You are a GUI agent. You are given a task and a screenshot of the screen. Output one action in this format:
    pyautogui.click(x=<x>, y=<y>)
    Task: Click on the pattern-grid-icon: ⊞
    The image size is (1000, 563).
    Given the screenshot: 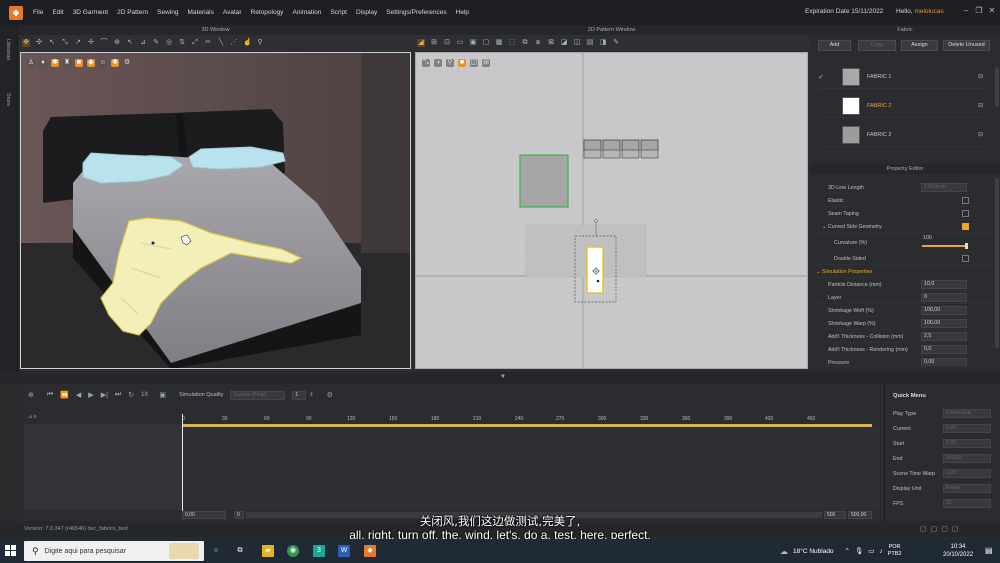 What is the action you would take?
    pyautogui.click(x=486, y=63)
    